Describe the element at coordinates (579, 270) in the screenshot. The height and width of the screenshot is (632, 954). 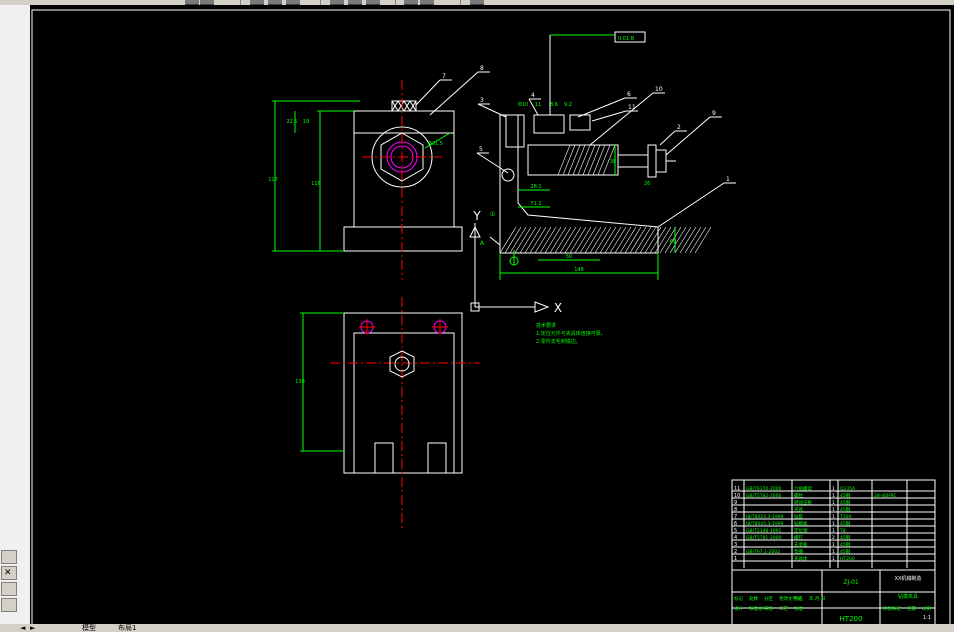
I see `dim-side-width: 148` at that location.